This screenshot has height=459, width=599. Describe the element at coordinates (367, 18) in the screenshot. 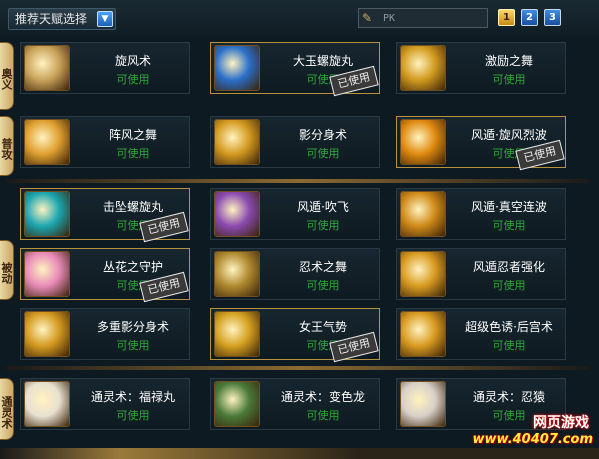

I see `brush-icon: ✎` at that location.